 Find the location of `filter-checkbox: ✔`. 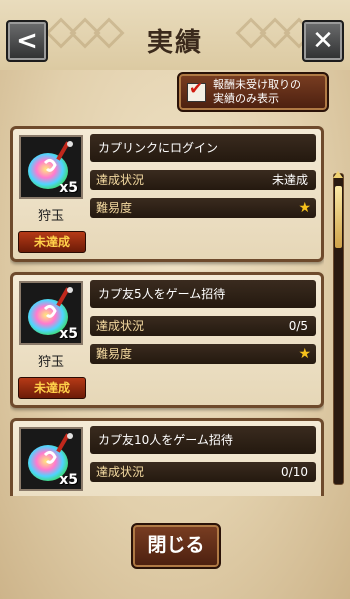

filter-checkbox: ✔ is located at coordinates (196, 90).